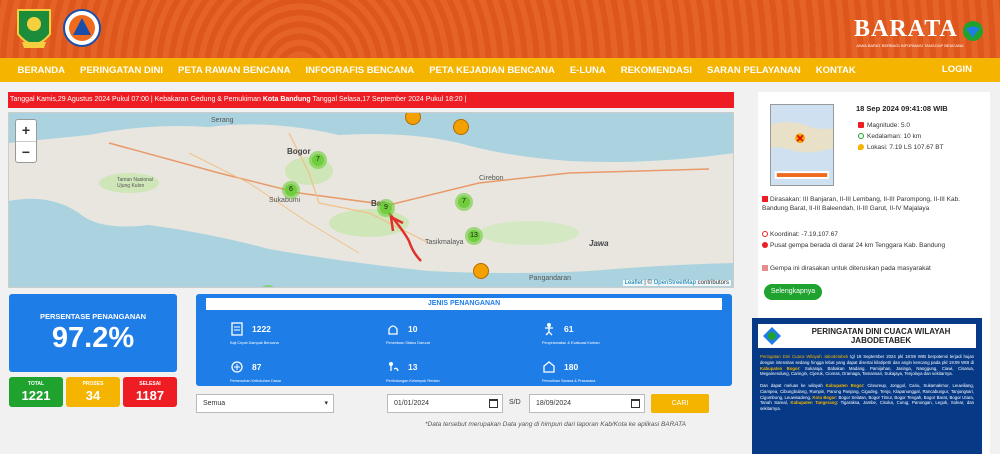 The width and height of the screenshot is (1000, 454). What do you see at coordinates (549, 329) in the screenshot?
I see `rescue-person-icon` at bounding box center [549, 329].